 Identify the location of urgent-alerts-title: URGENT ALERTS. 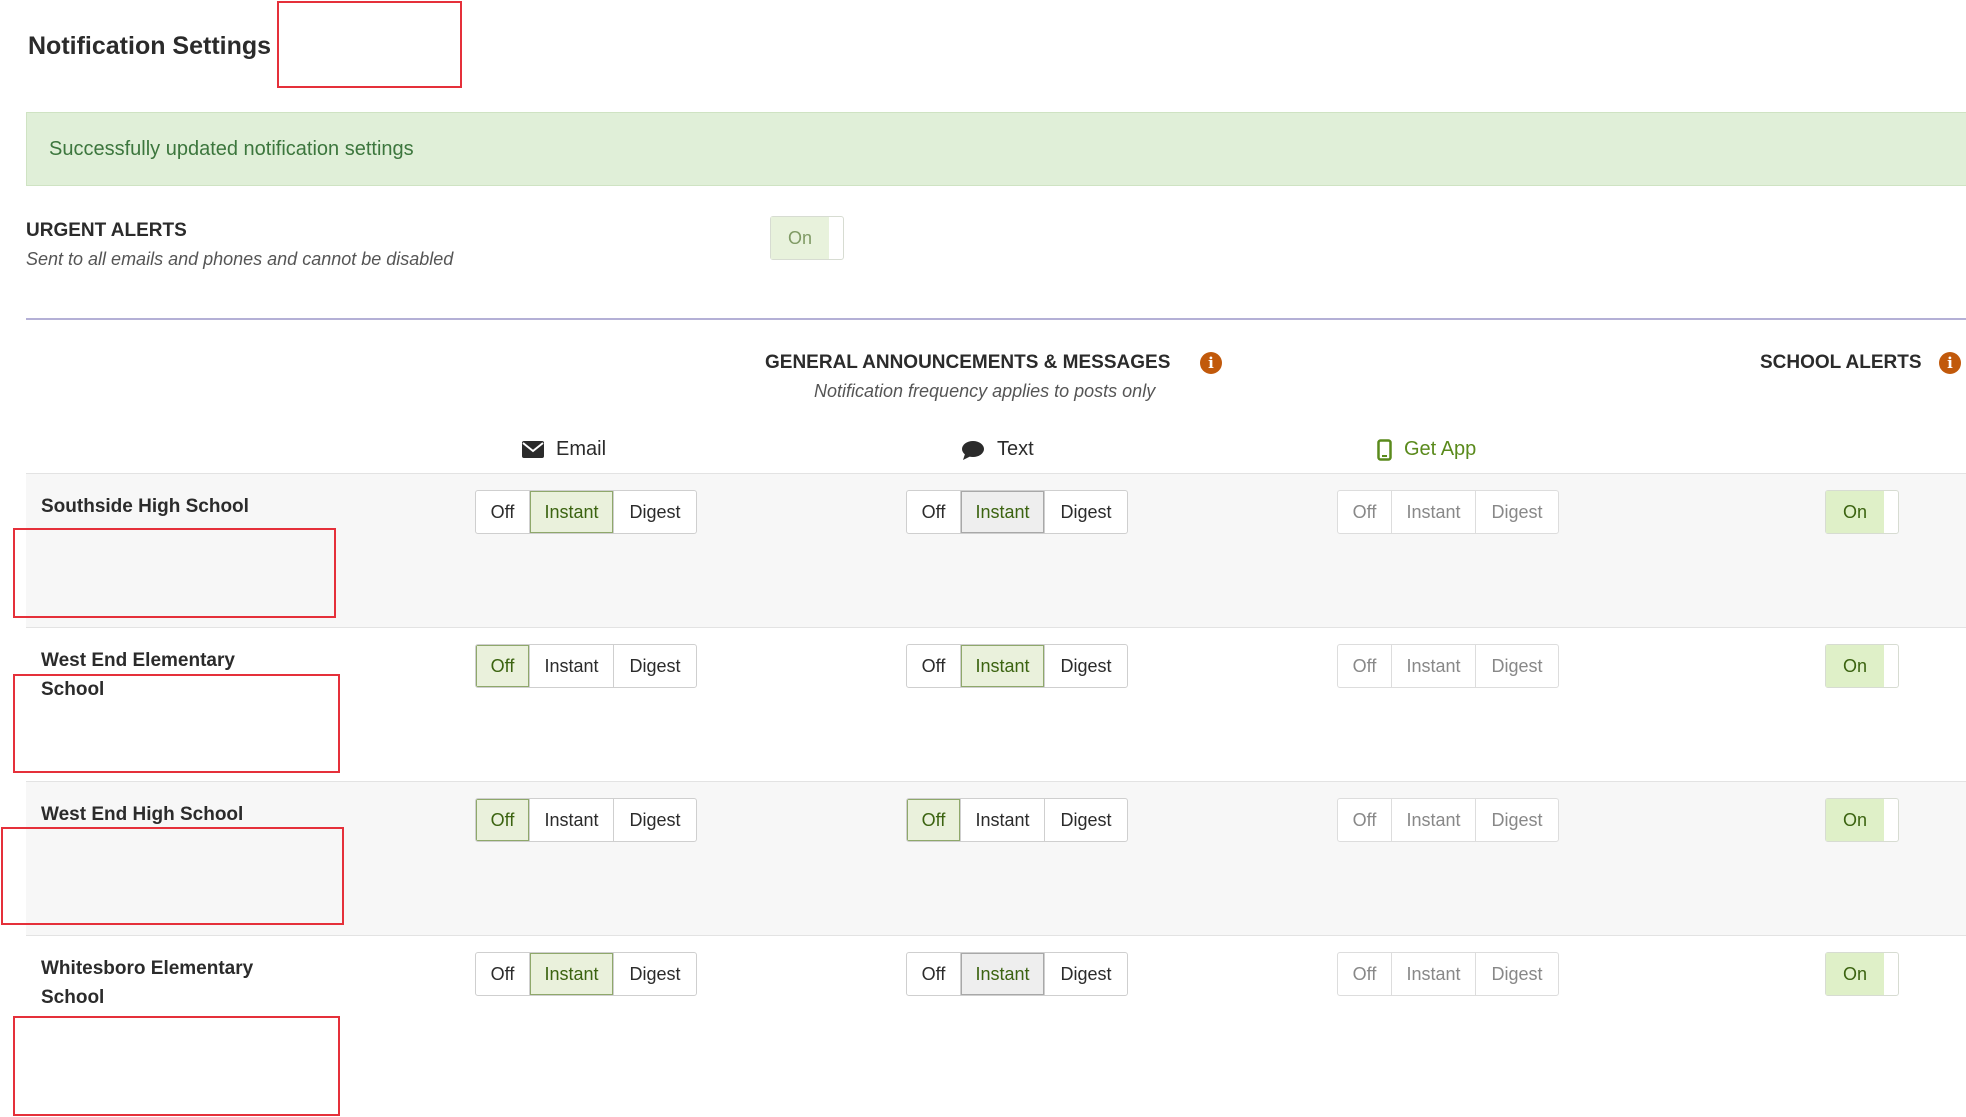
(106, 230).